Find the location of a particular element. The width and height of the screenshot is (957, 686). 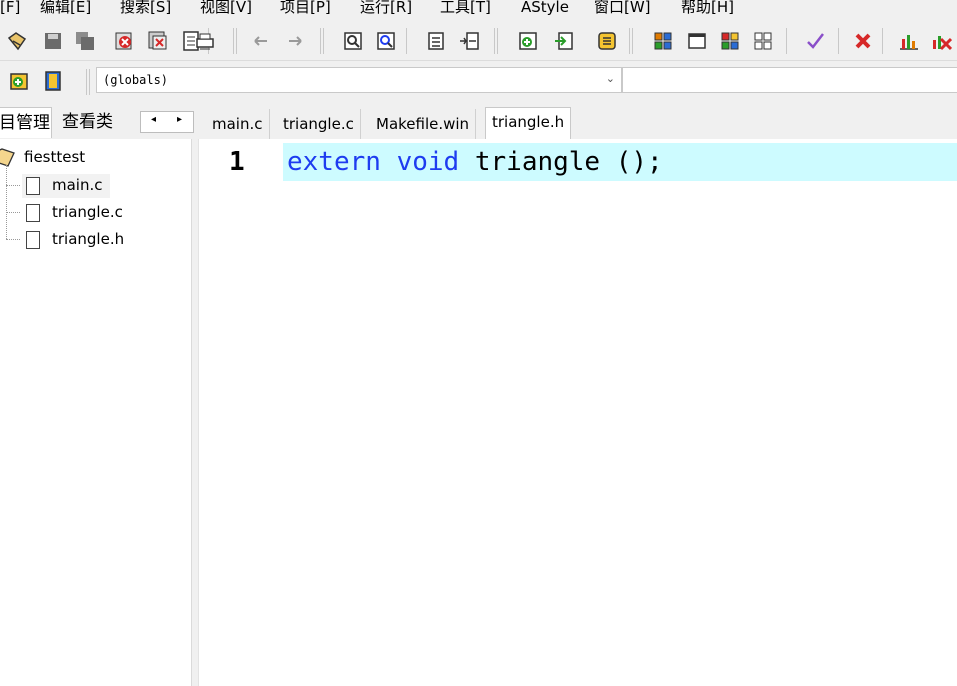

editor-tab-triangle-h: triangle.h is located at coordinates (528, 123).